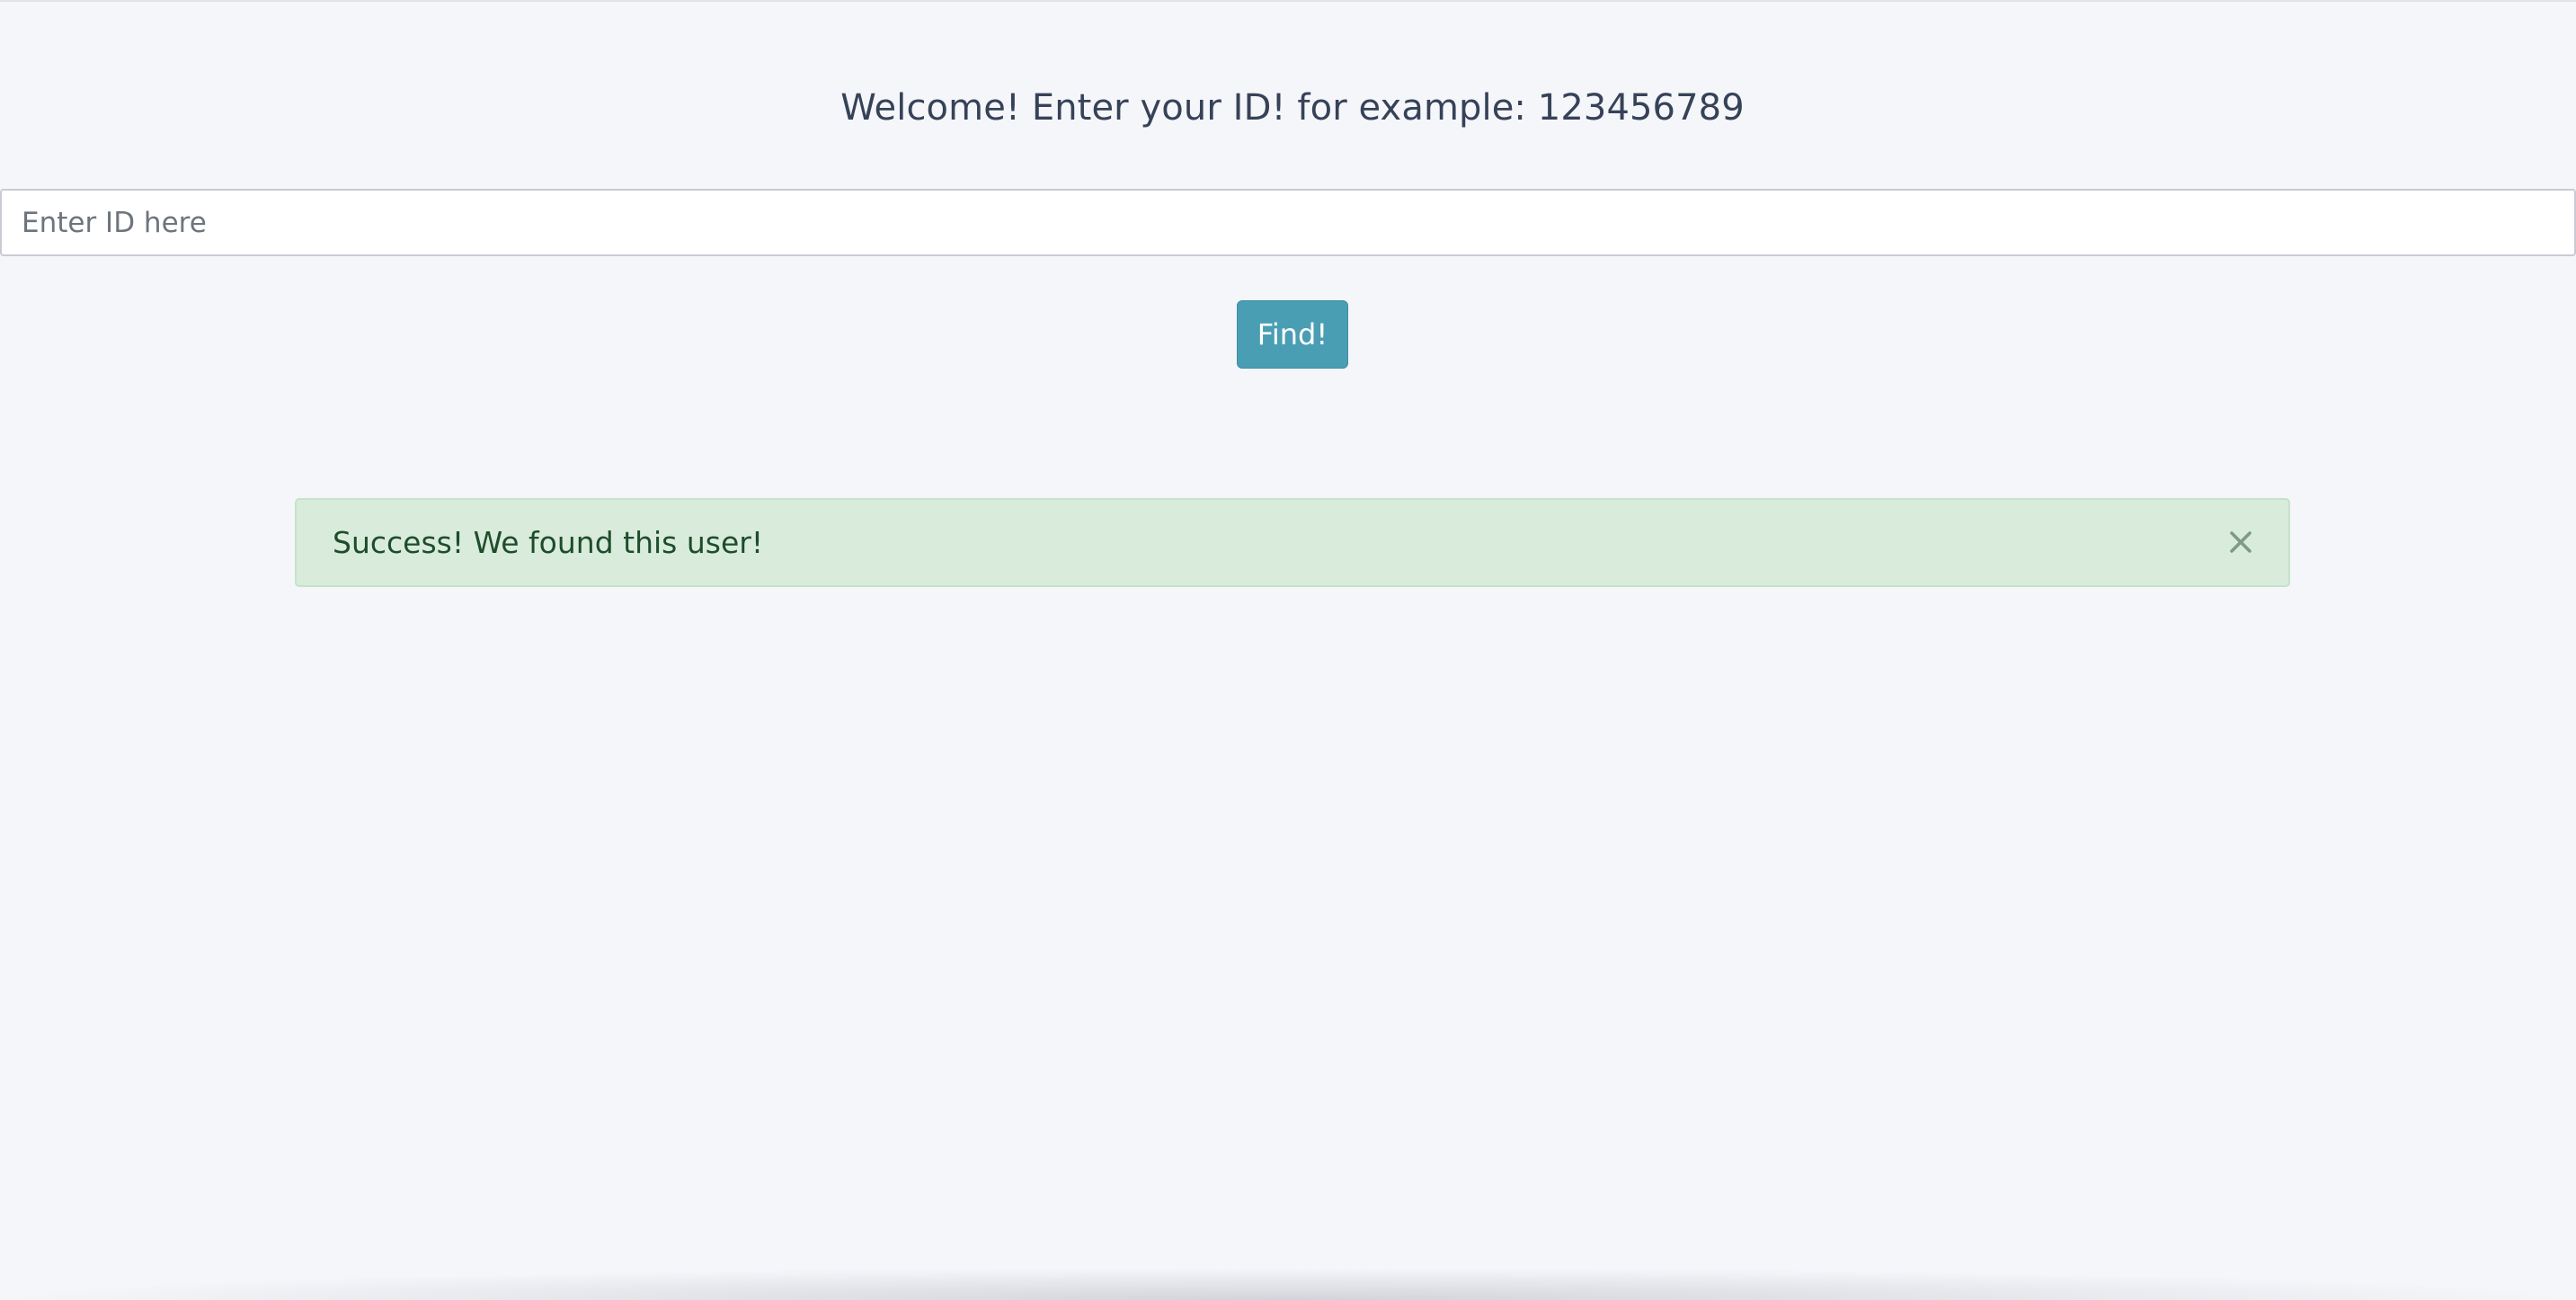 The image size is (2576, 1300). Describe the element at coordinates (1288, 222) in the screenshot. I see `id-input` at that location.